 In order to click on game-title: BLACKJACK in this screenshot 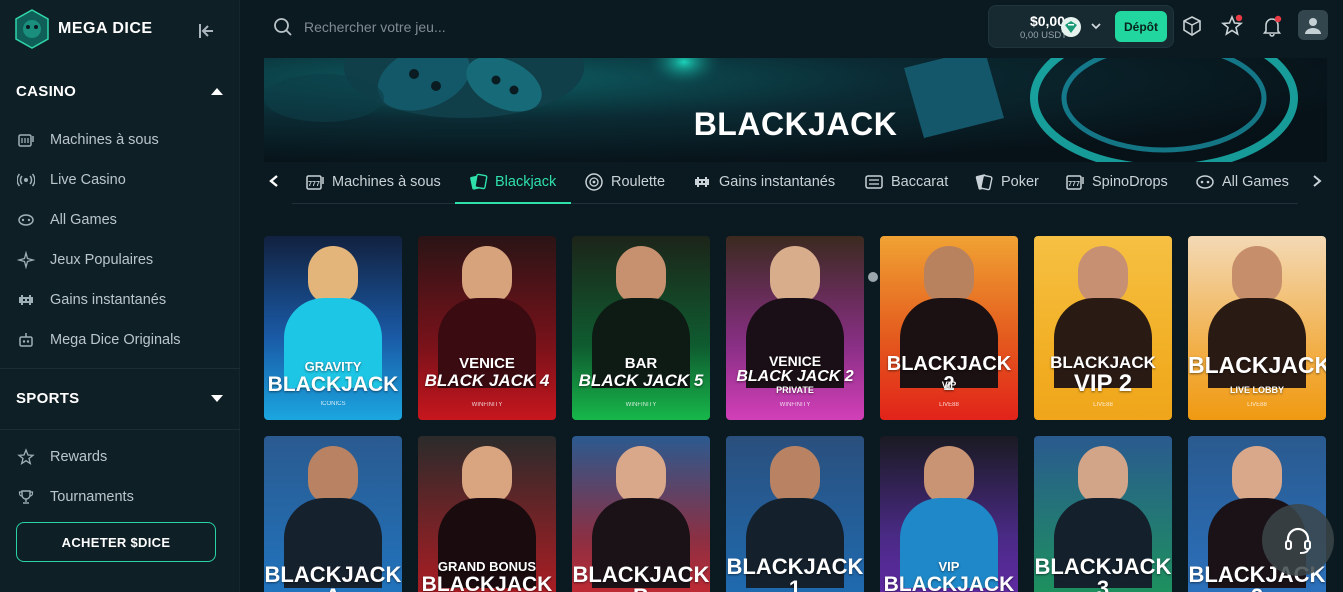, I will do `click(487, 582)`.